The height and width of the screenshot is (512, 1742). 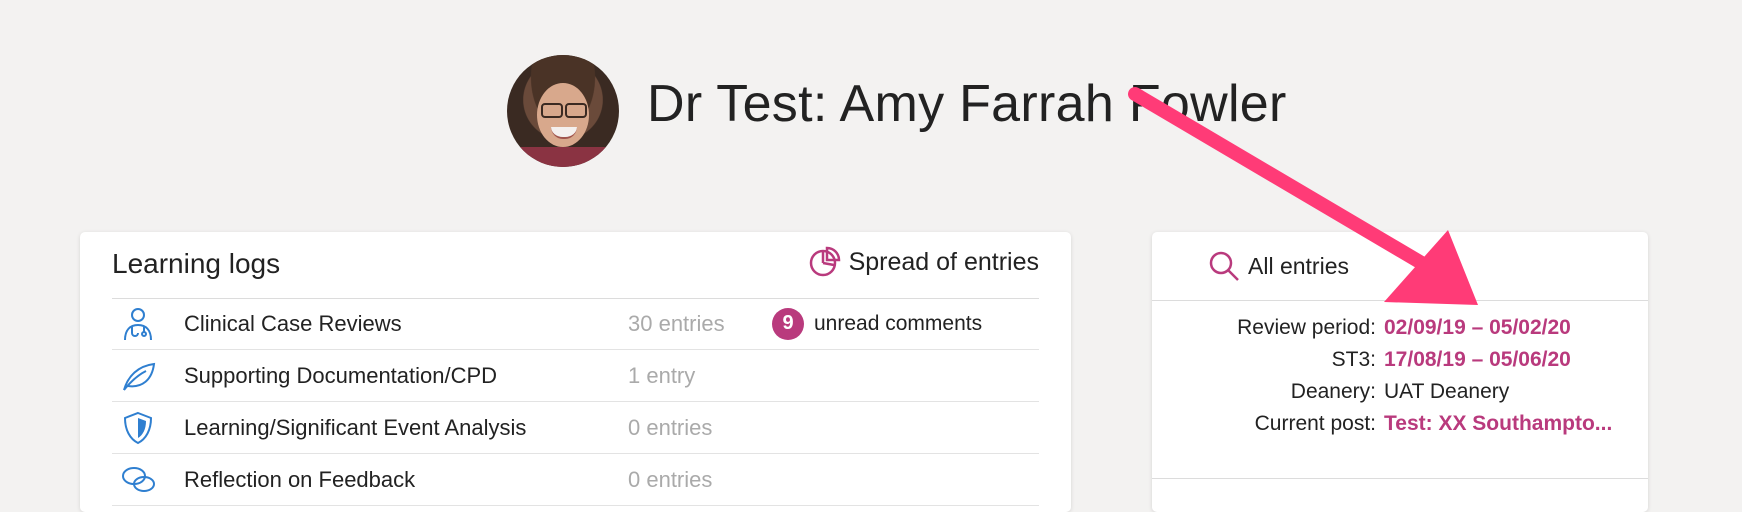 I want to click on speech-bubbles-icon, so click(x=138, y=479).